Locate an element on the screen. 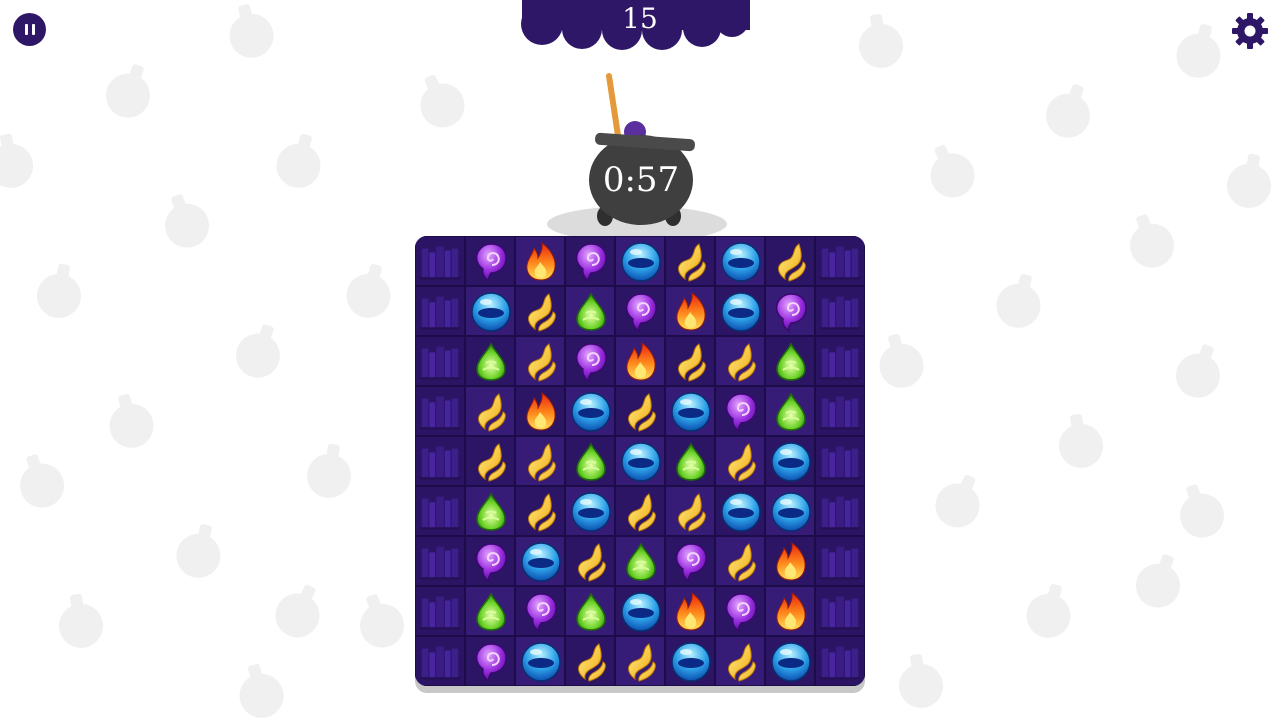 This screenshot has height=720, width=1280. settings-button is located at coordinates (1250, 31).